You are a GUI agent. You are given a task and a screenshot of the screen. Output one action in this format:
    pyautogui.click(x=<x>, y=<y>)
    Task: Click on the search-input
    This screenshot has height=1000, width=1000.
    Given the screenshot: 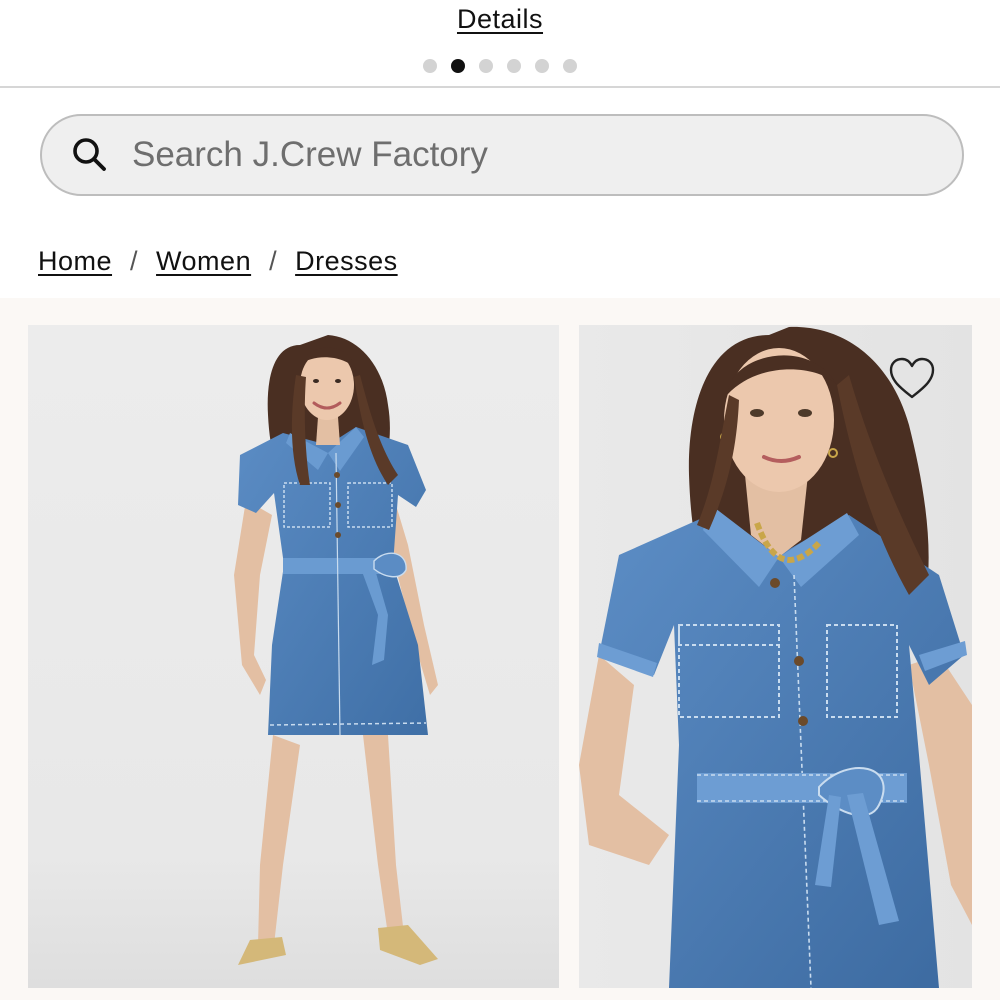 What is the action you would take?
    pyautogui.click(x=547, y=155)
    